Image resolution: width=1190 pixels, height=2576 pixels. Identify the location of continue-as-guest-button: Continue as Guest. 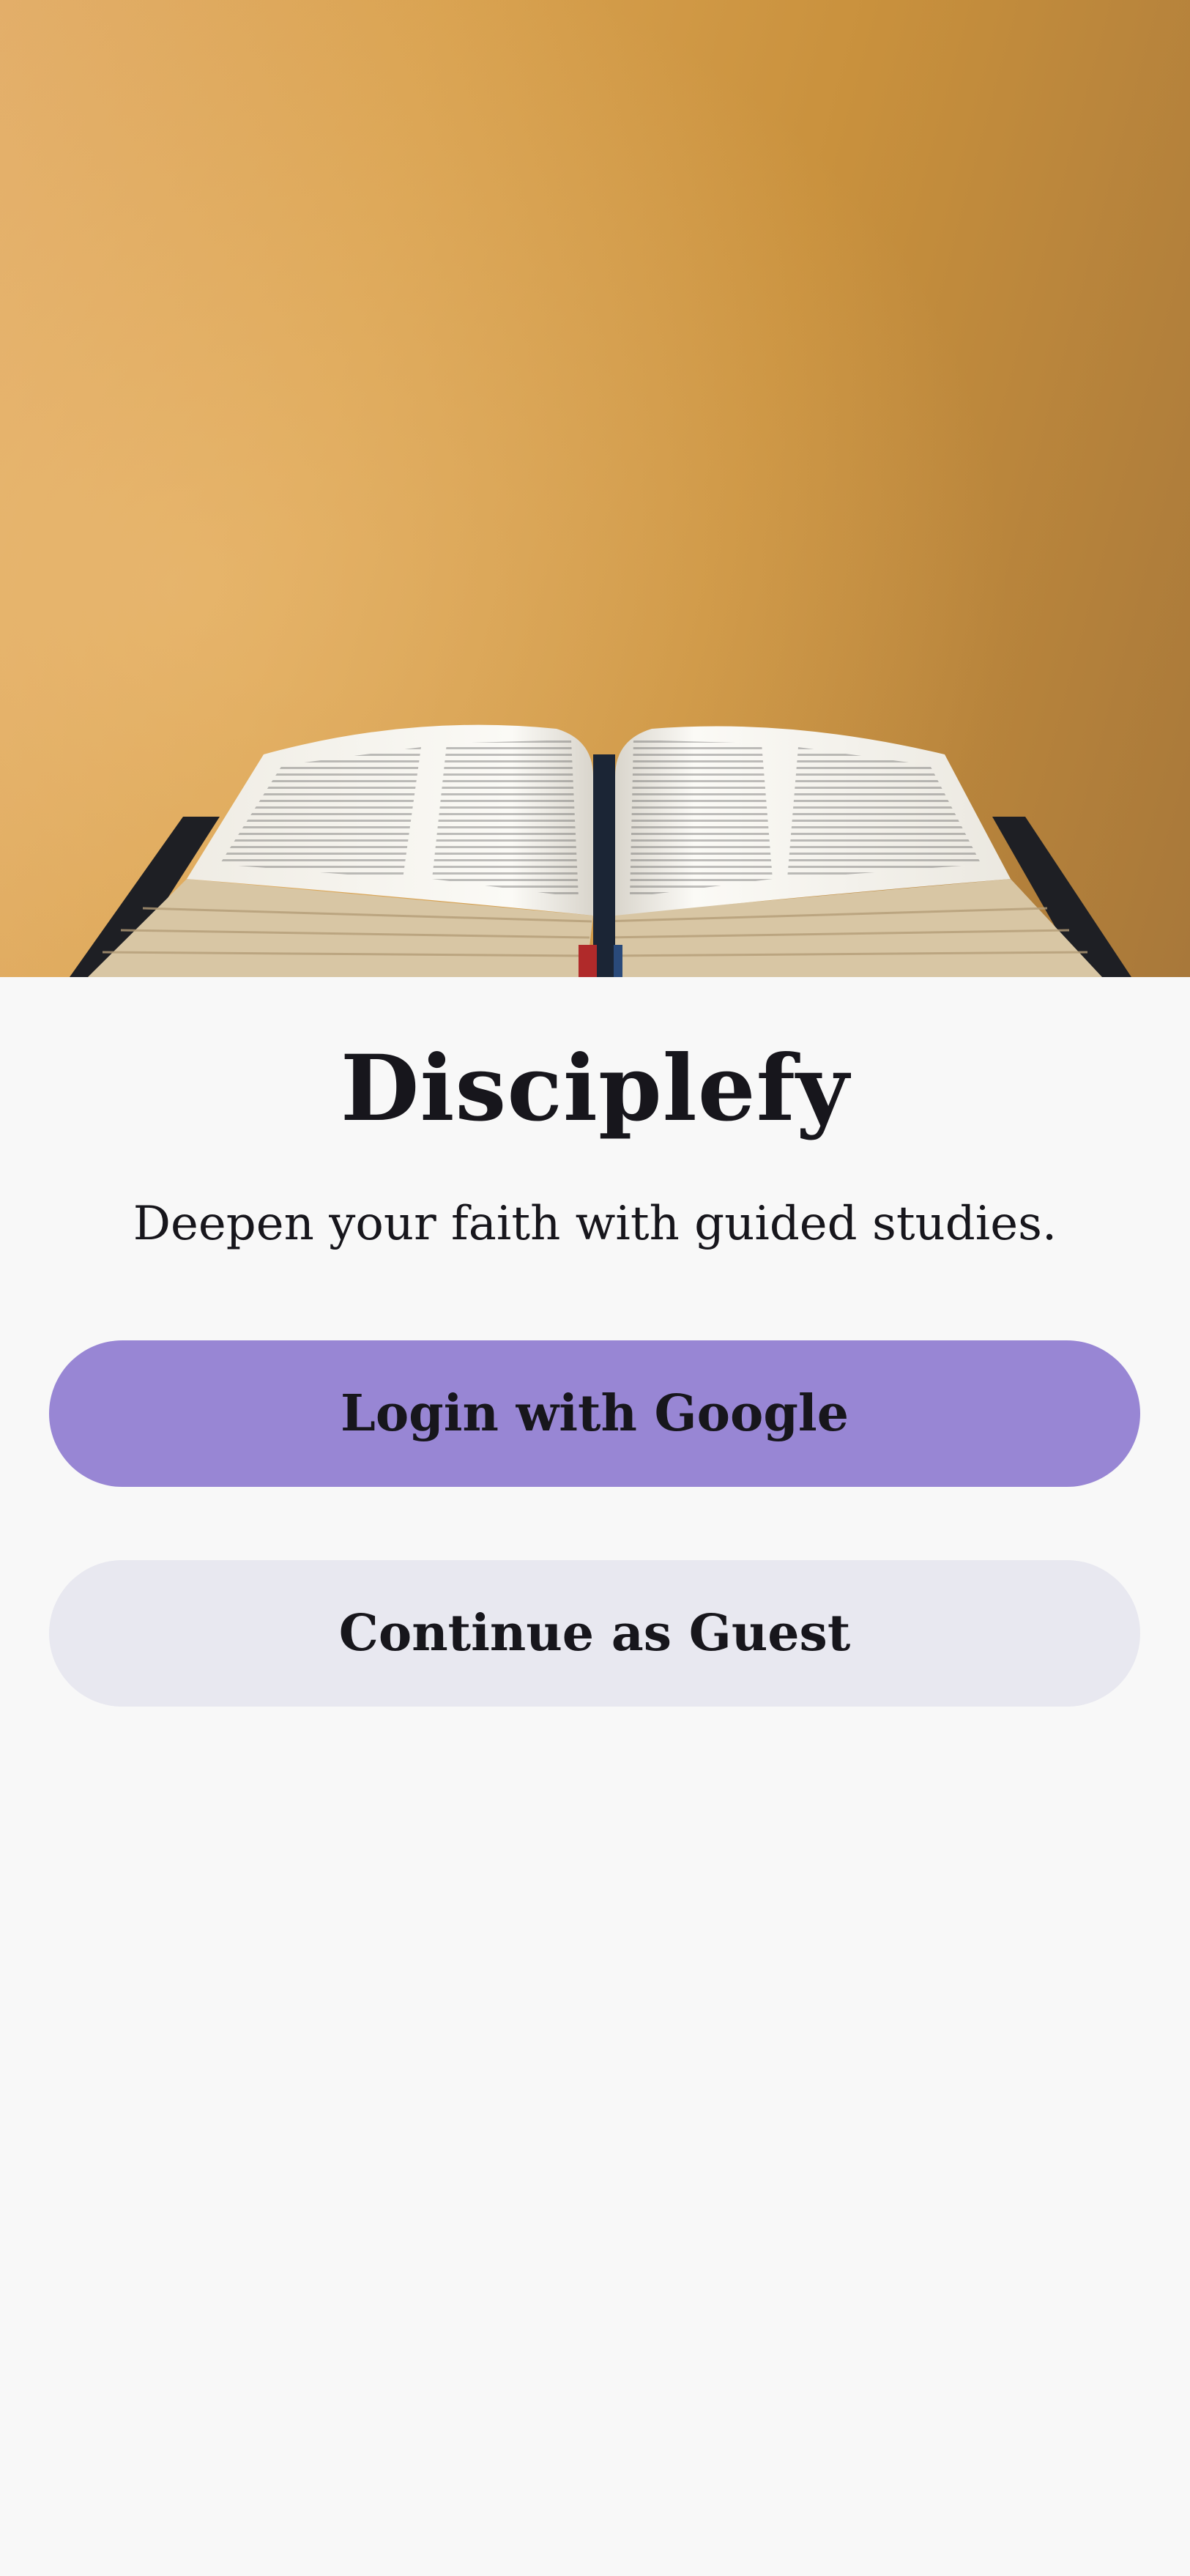
(594, 1633).